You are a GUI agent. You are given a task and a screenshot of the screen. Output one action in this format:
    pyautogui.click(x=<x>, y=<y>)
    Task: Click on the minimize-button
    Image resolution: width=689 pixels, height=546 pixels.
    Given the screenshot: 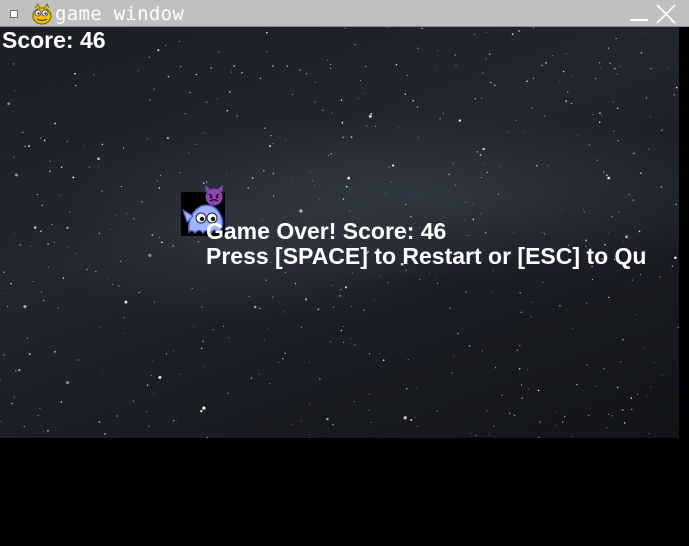 What is the action you would take?
    pyautogui.click(x=639, y=14)
    